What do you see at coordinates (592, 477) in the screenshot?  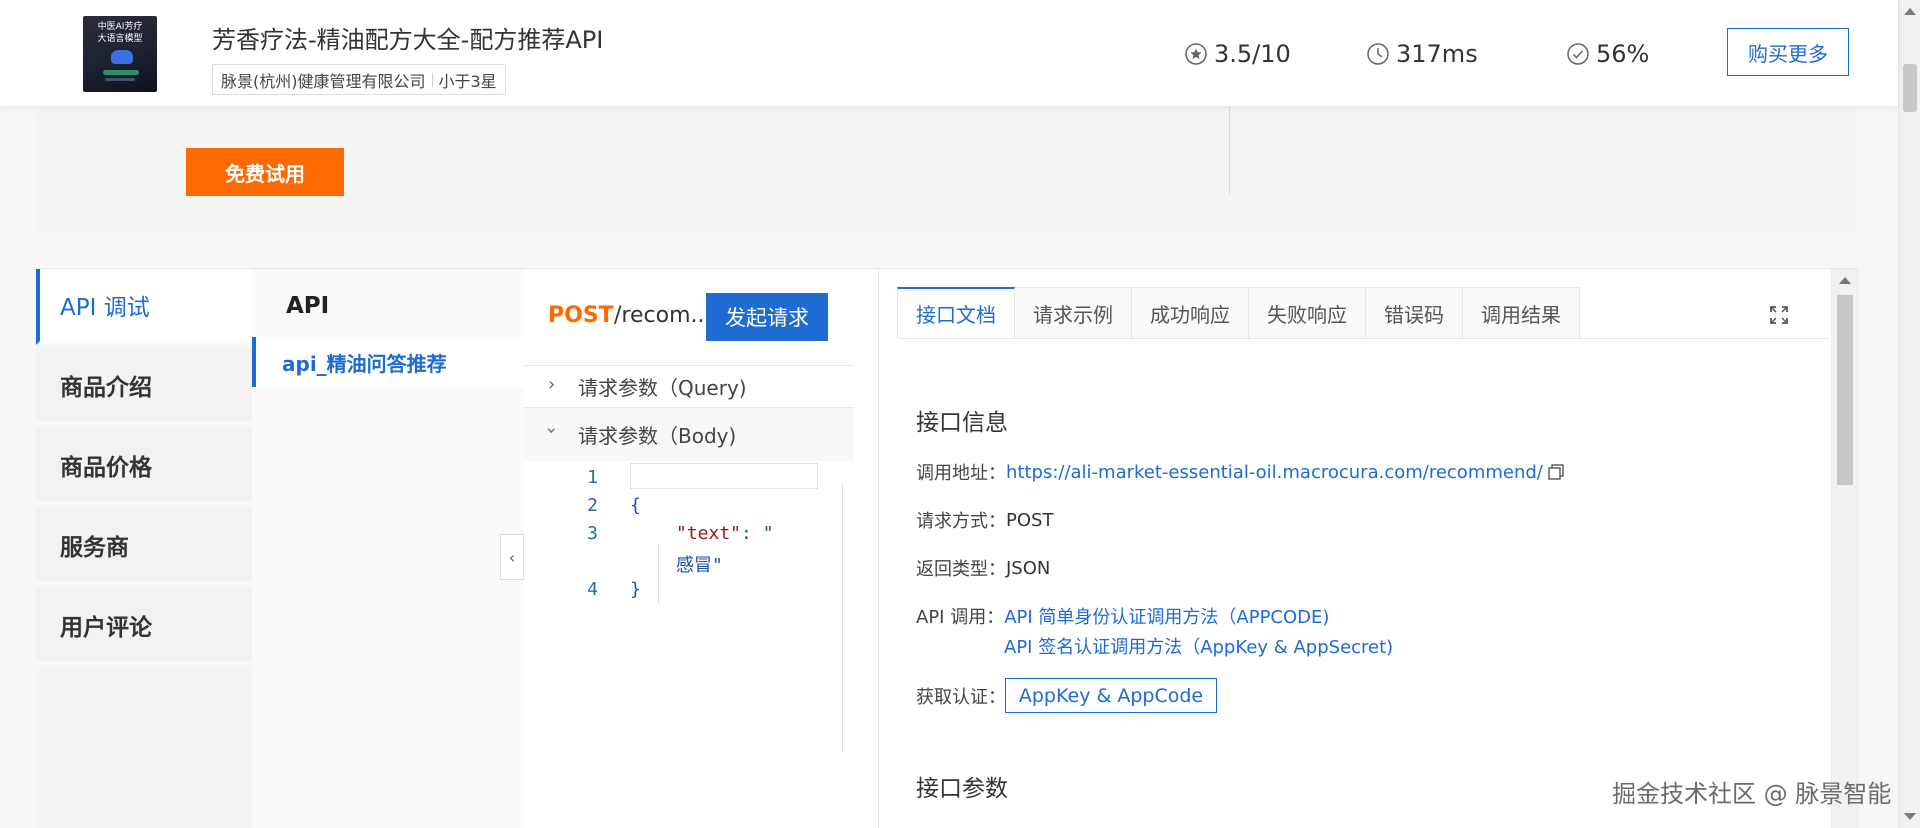 I see `line-number: 1` at bounding box center [592, 477].